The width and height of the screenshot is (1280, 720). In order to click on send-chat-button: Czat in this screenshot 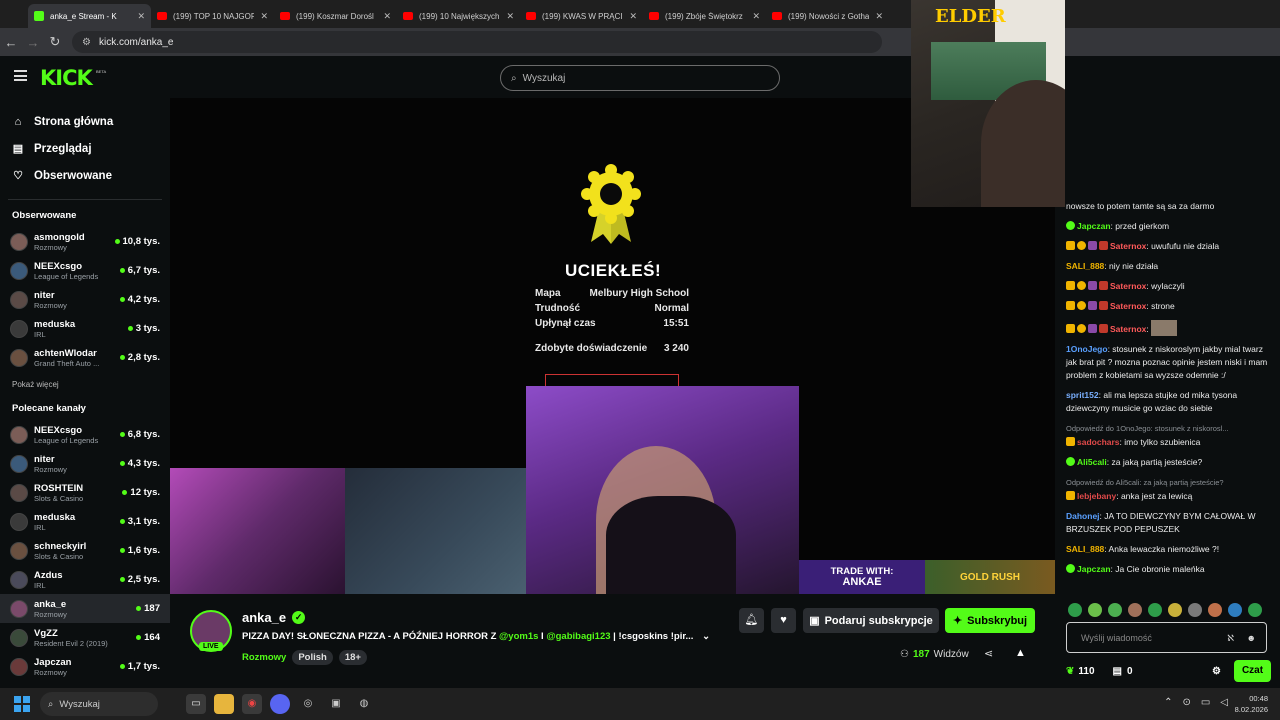, I will do `click(1252, 671)`.